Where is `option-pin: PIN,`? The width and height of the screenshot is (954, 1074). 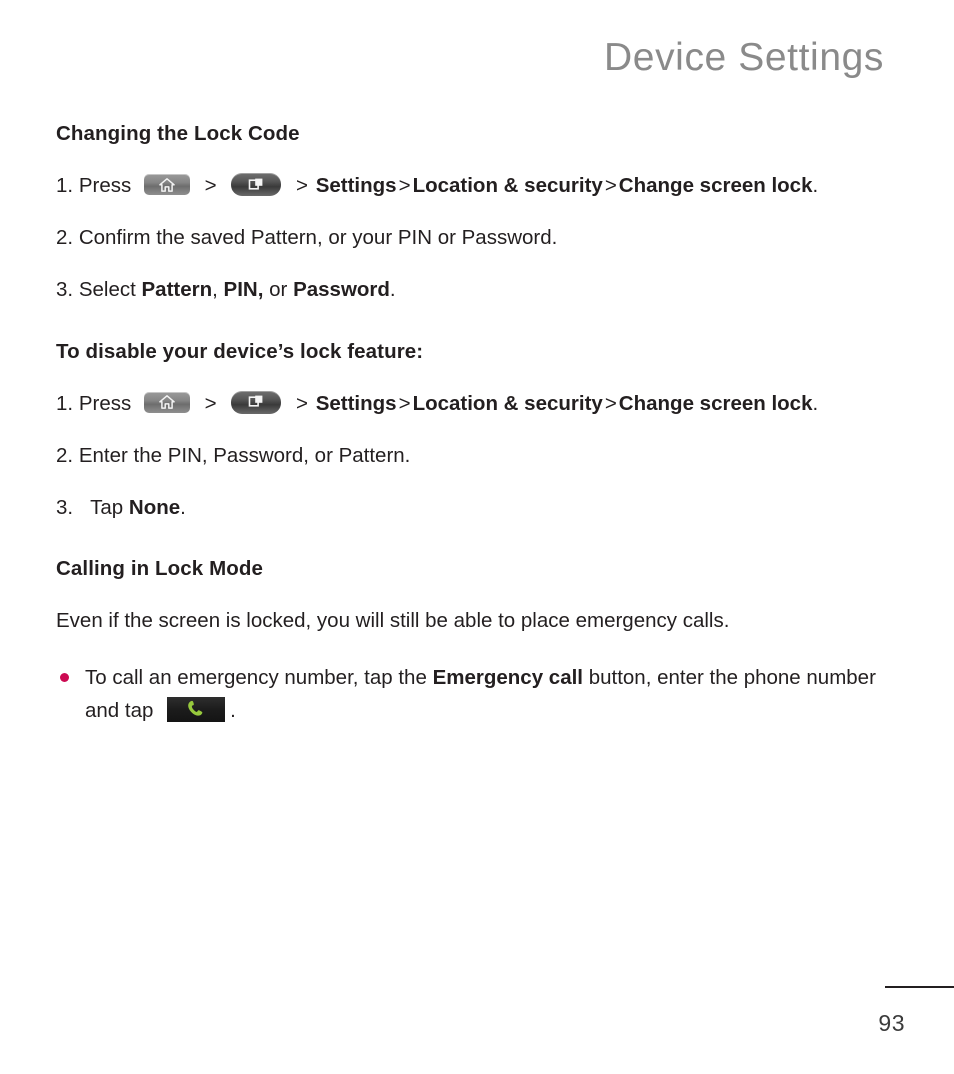
option-pin: PIN, is located at coordinates (243, 290).